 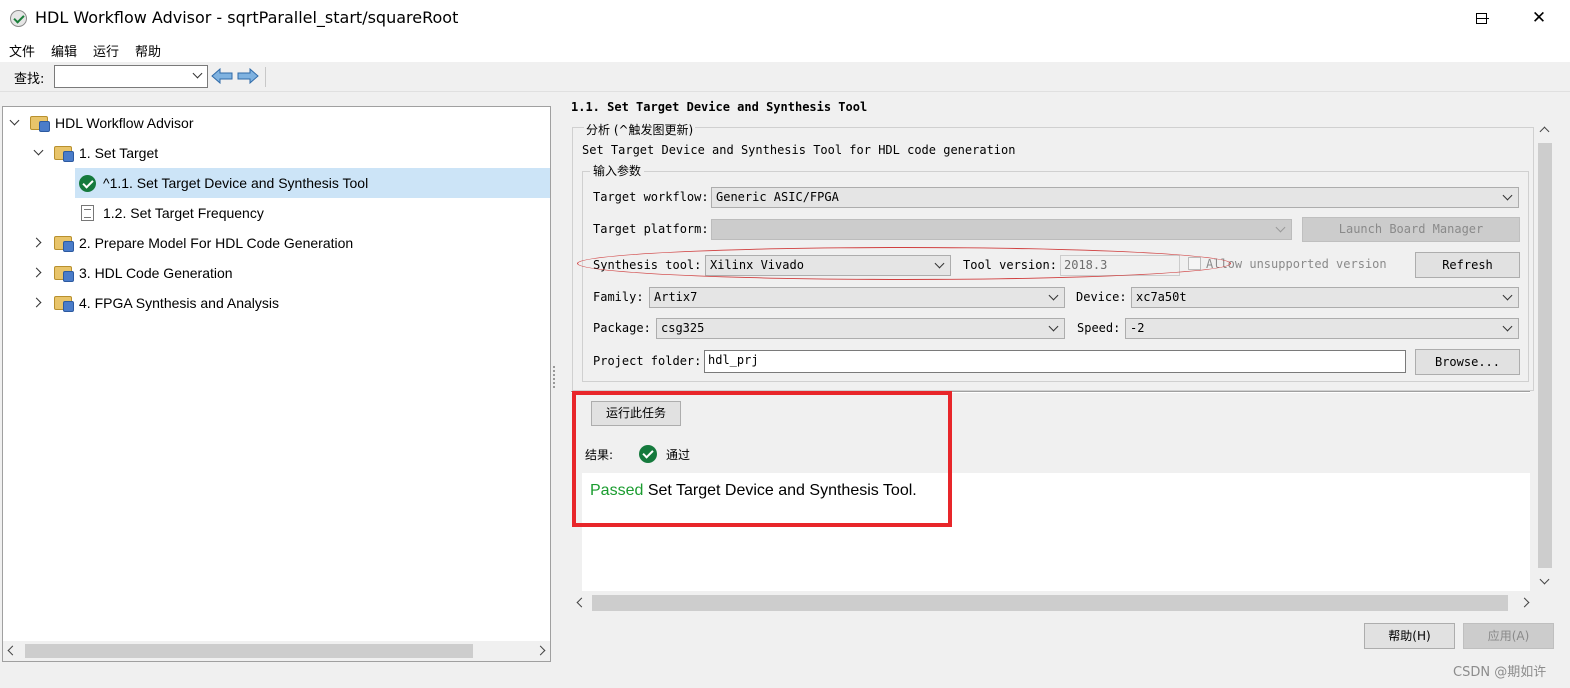 What do you see at coordinates (131, 76) in the screenshot?
I see `find-combo` at bounding box center [131, 76].